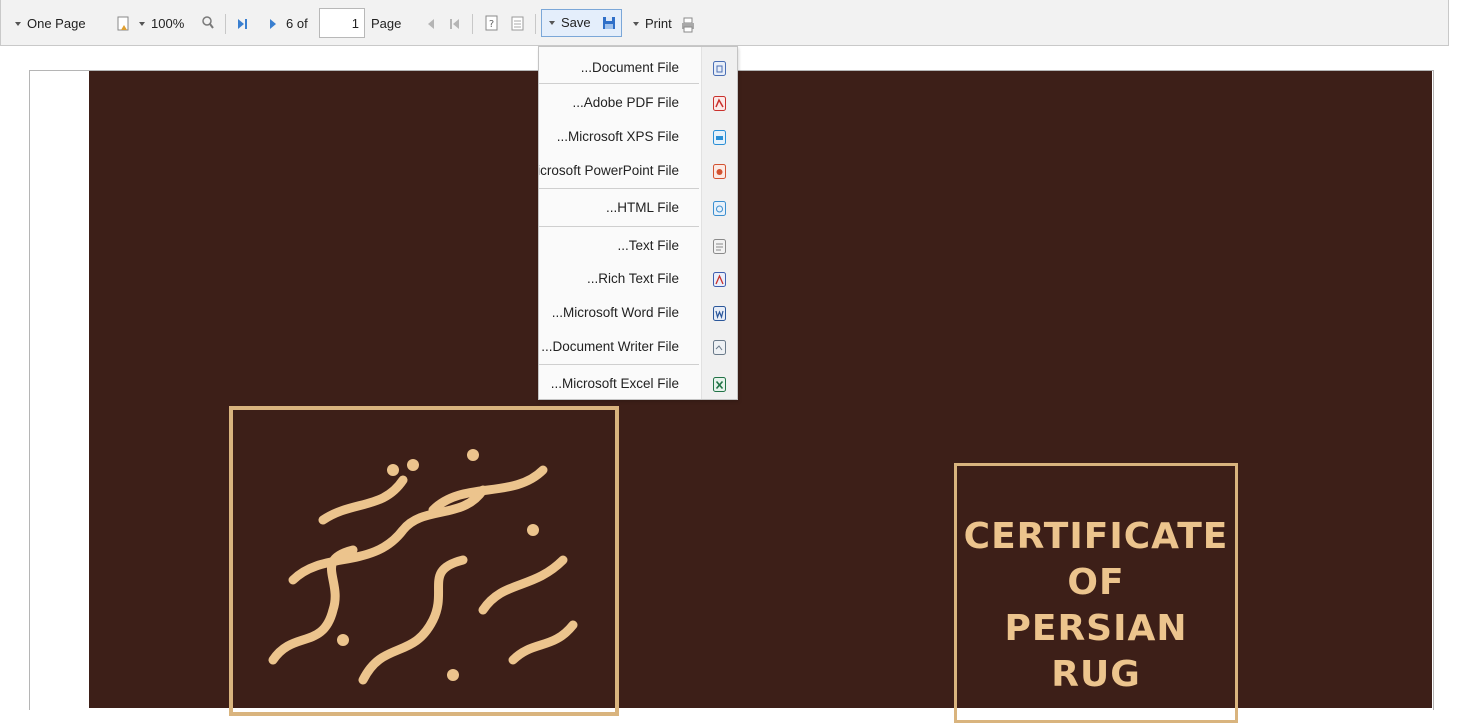 Image resolution: width=1463 pixels, height=723 pixels. What do you see at coordinates (386, 23) in the screenshot?
I see `page-label: Page` at bounding box center [386, 23].